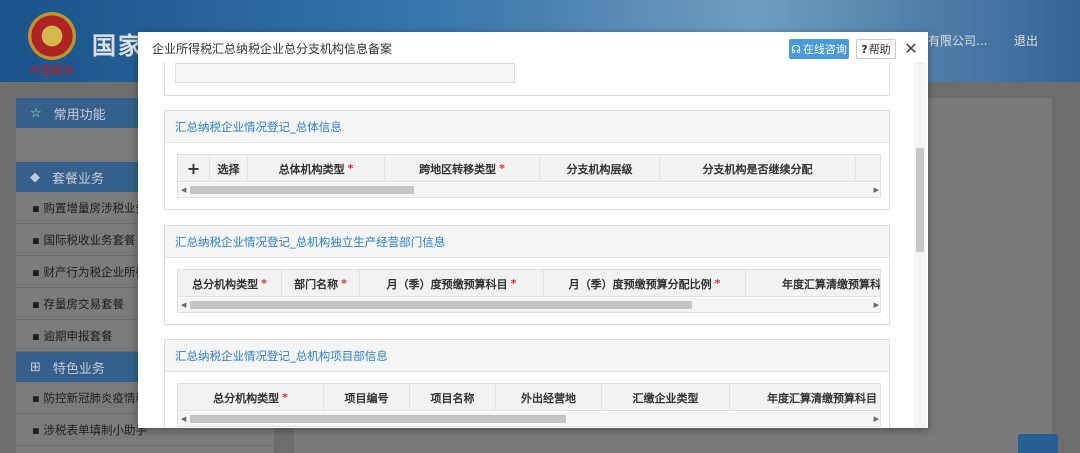 The image size is (1080, 453). I want to click on column-header: 月（季）度预缴预算科目 *, so click(452, 283).